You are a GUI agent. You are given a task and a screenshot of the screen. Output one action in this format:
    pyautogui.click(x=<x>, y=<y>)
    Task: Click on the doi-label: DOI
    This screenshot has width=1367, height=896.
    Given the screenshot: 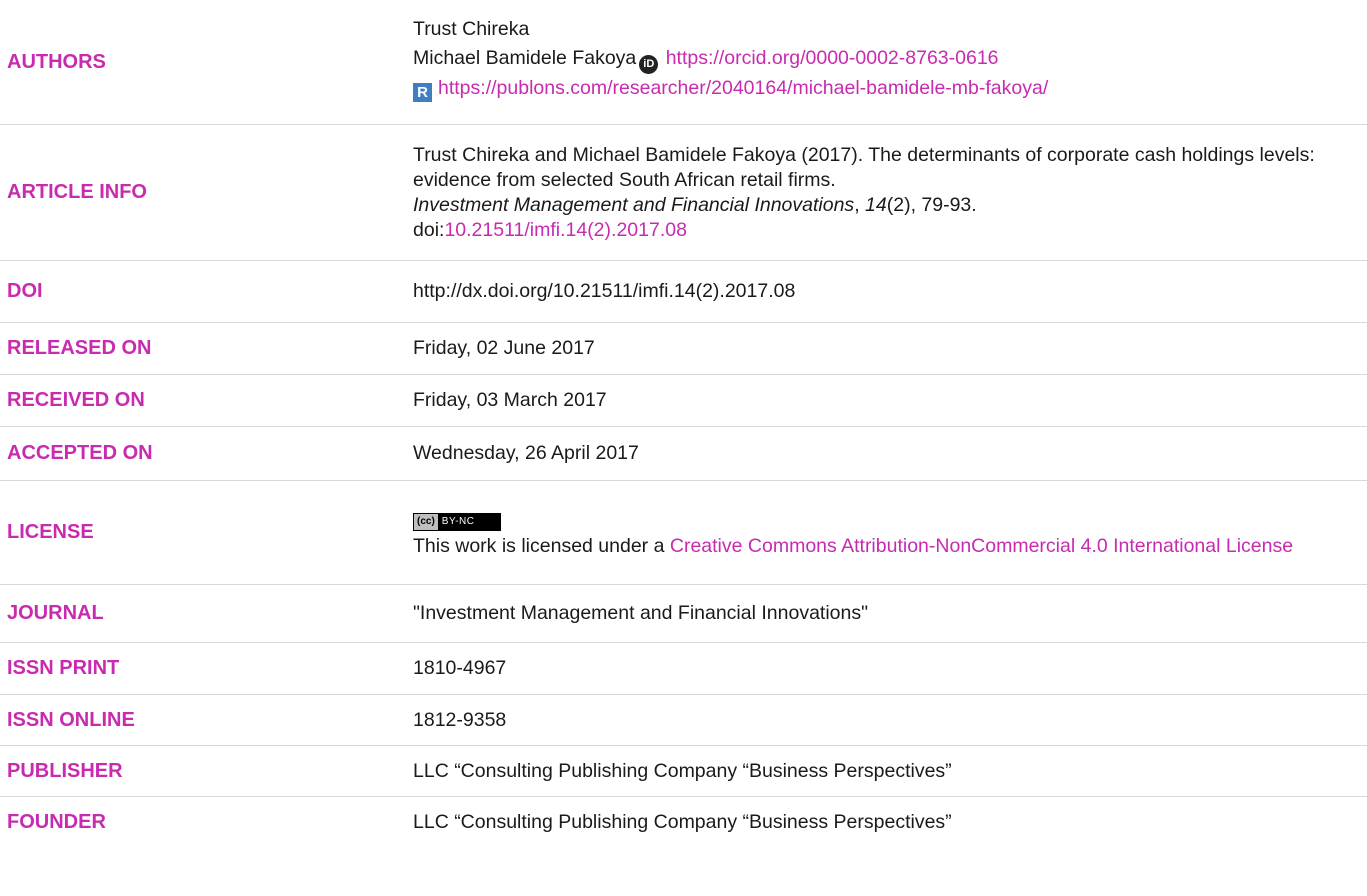 What is the action you would take?
    pyautogui.click(x=25, y=291)
    